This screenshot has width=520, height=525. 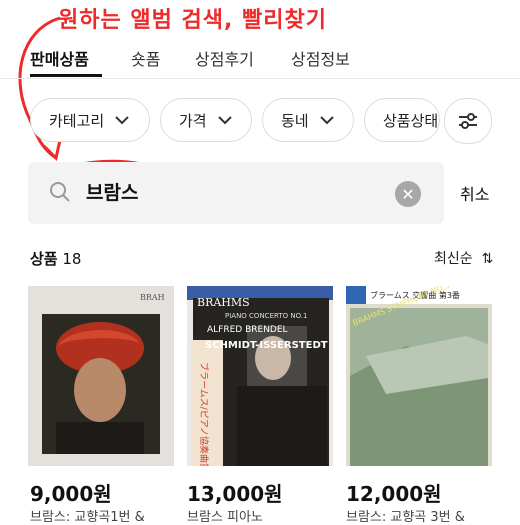 I want to click on chip-label: 동네, so click(x=295, y=120).